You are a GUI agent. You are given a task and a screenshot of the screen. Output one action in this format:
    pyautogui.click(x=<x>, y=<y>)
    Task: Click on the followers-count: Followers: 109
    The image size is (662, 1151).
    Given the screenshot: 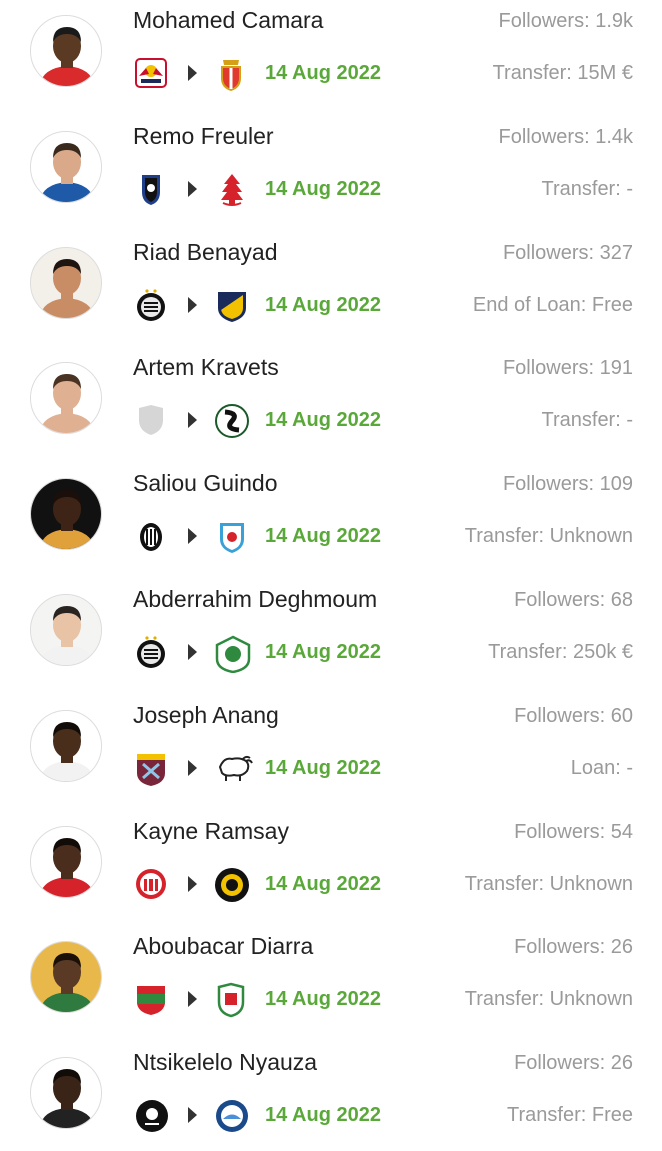 What is the action you would take?
    pyautogui.click(x=567, y=484)
    